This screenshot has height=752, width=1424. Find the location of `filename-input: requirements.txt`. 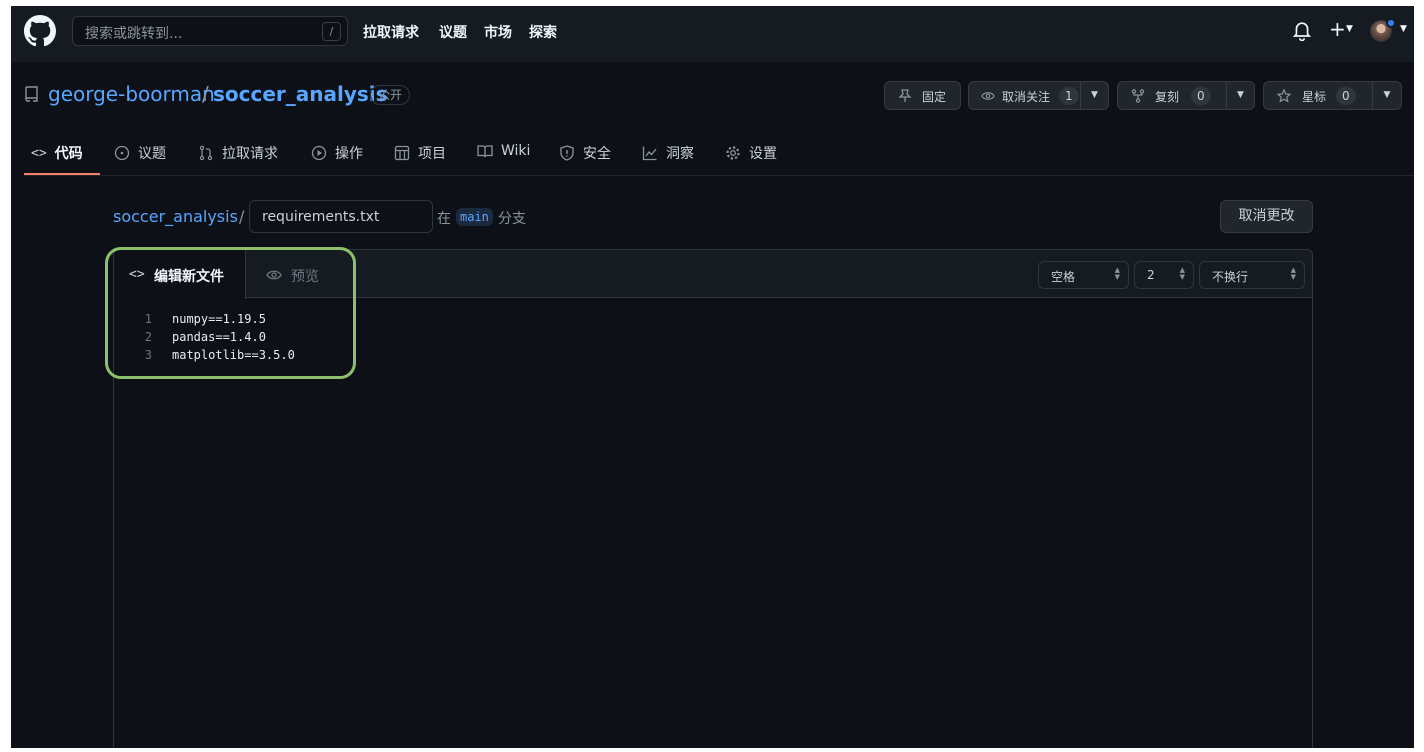

filename-input: requirements.txt is located at coordinates (341, 216).